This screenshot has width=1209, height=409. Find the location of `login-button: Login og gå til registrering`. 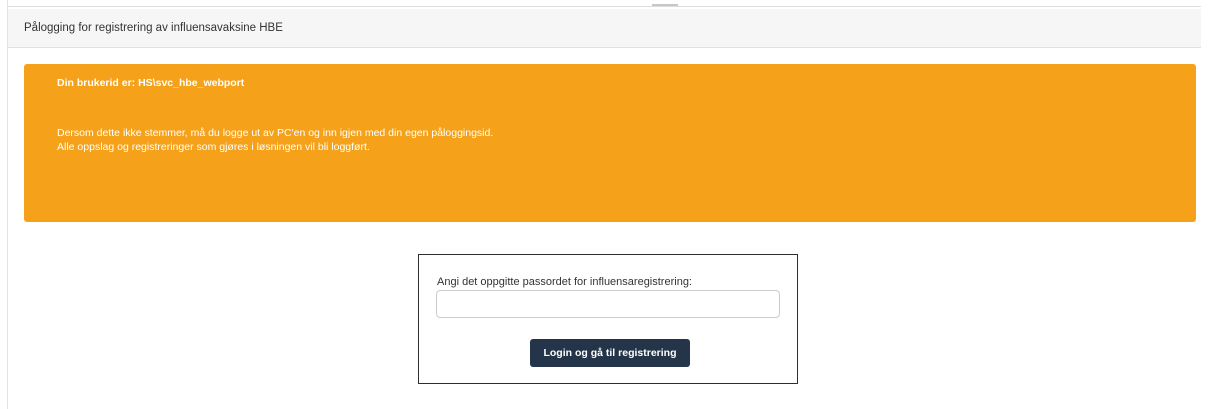

login-button: Login og gå til registrering is located at coordinates (610, 353).